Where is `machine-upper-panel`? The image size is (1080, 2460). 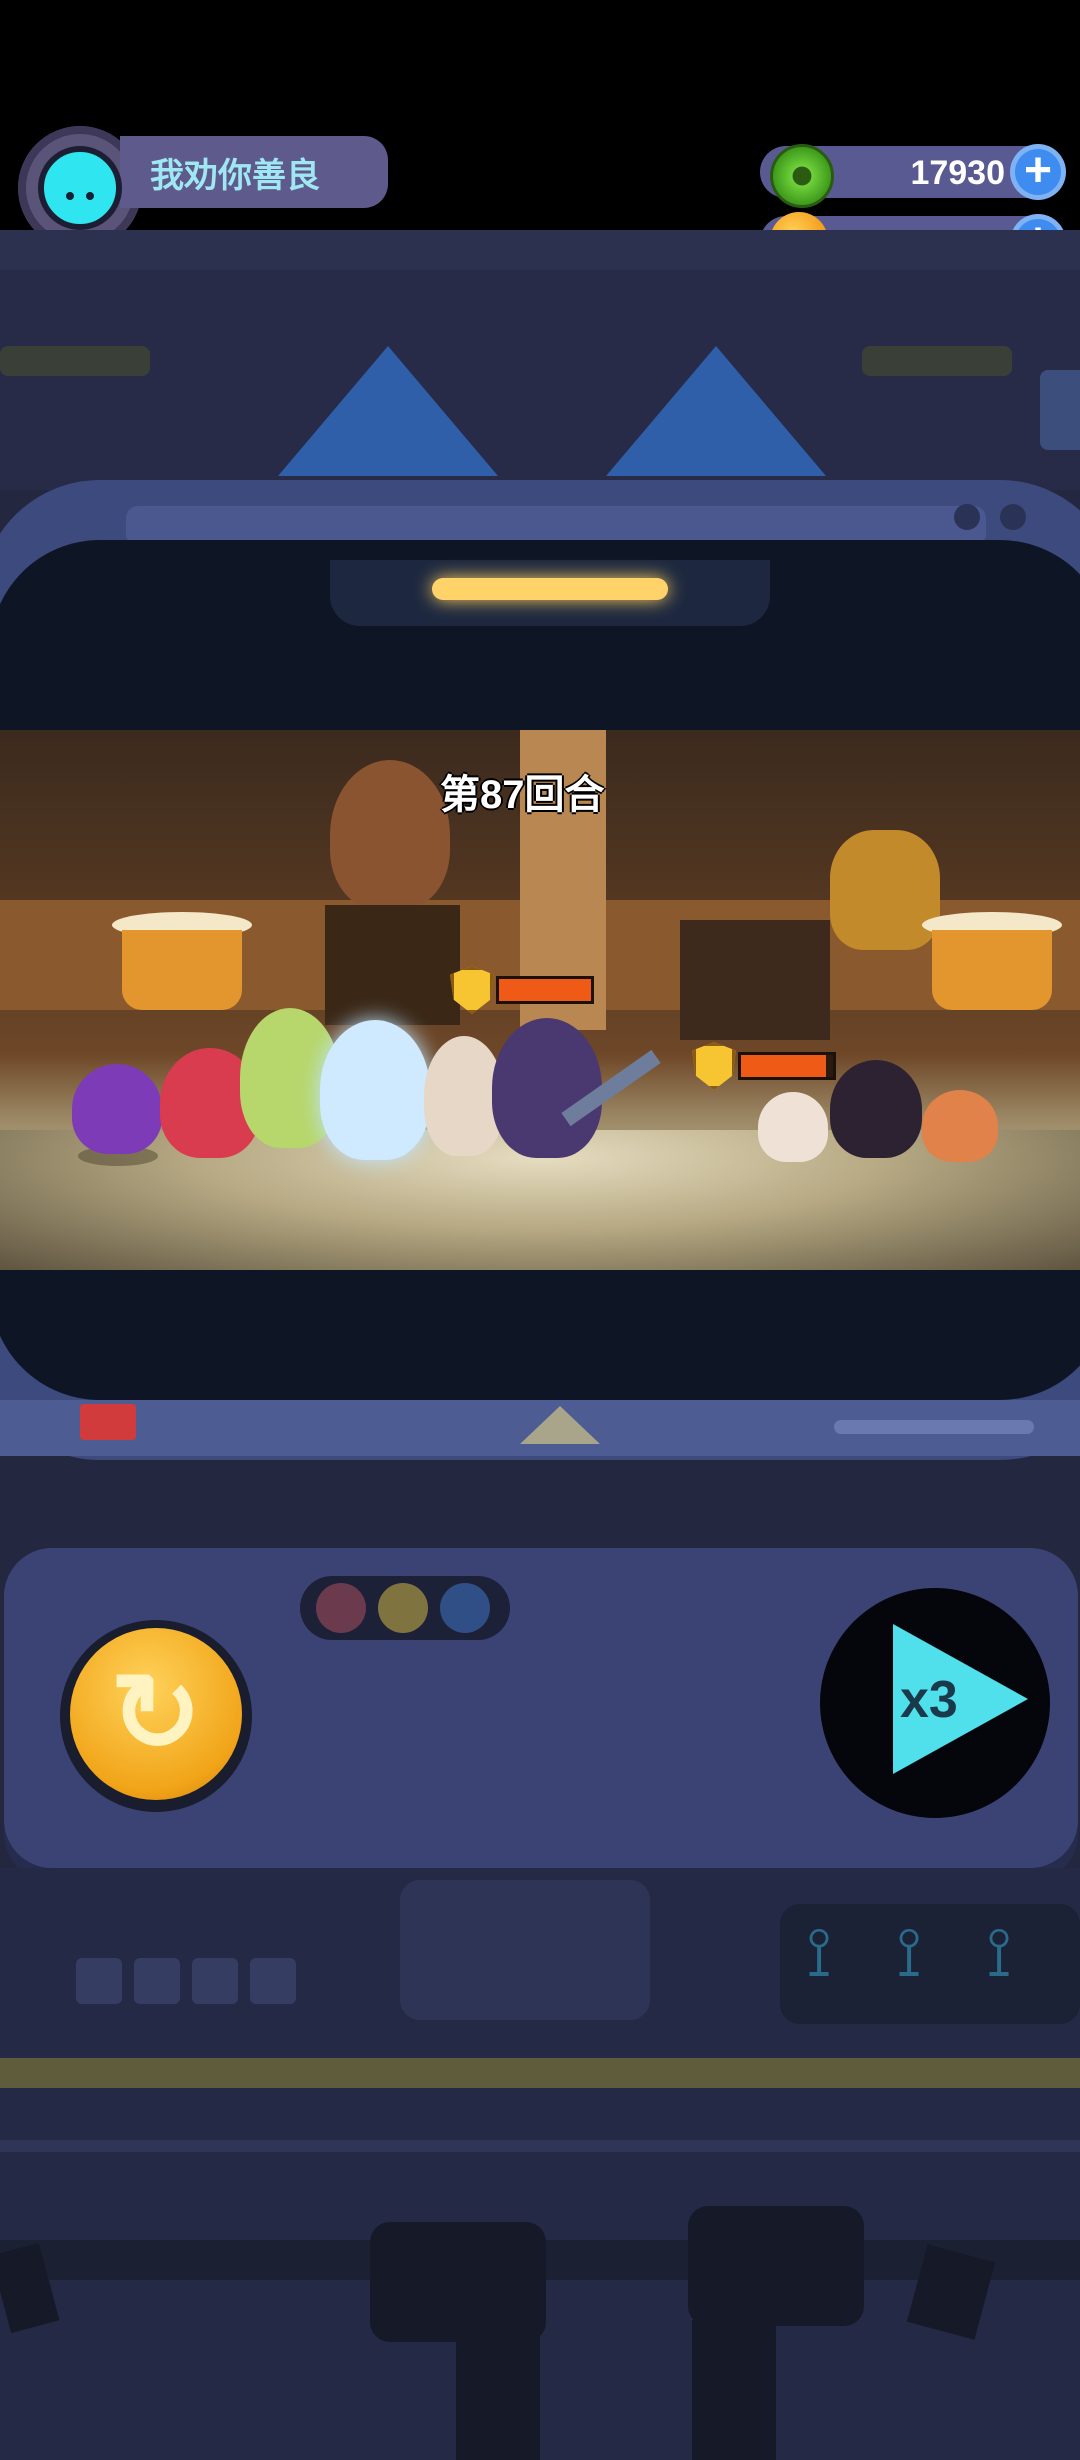
machine-upper-panel is located at coordinates (540, 380).